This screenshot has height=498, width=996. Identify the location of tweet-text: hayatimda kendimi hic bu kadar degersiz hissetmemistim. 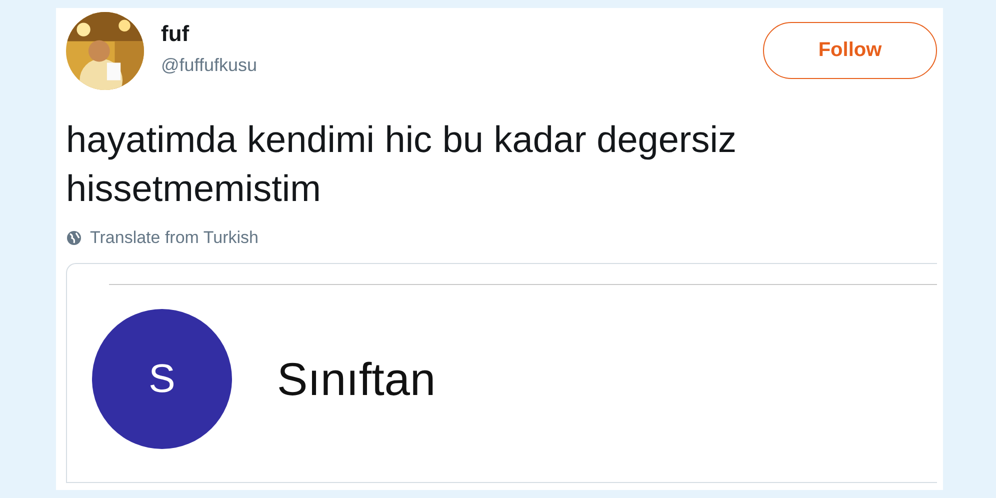
(402, 164).